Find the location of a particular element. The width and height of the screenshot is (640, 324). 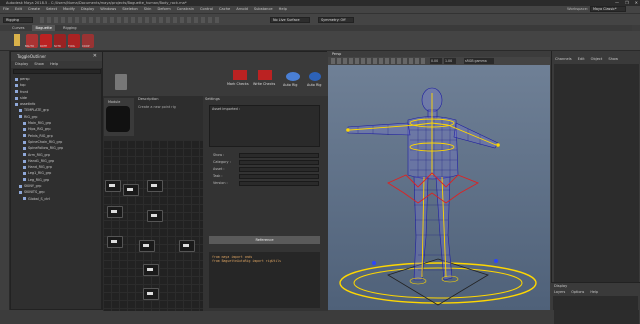

menu-help: Help is located at coordinates (283, 9).